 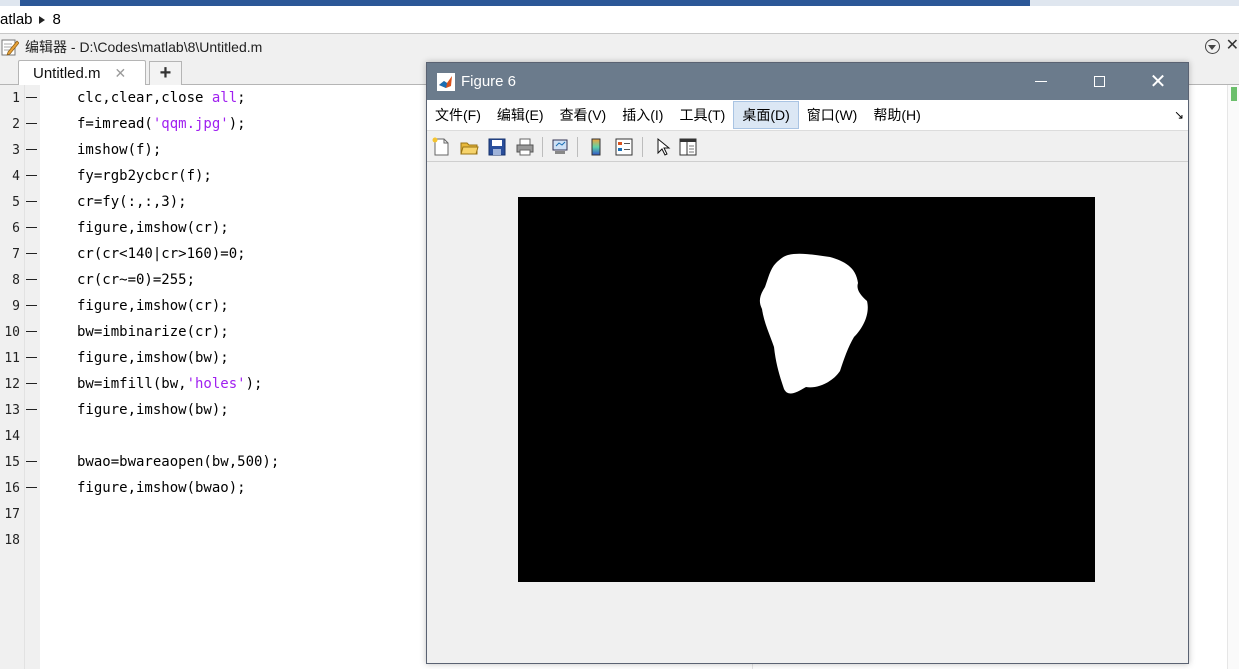 I want to click on line-number: 9, so click(x=10, y=306).